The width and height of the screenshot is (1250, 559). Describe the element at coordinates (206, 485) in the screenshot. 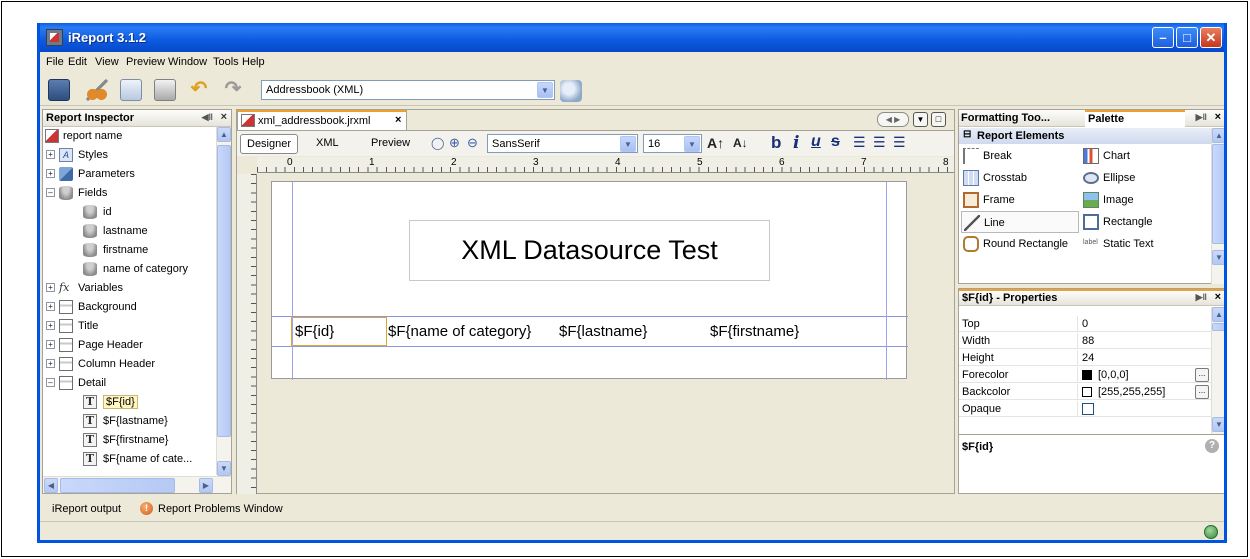

I see `scroll-right-icon: ▶` at that location.